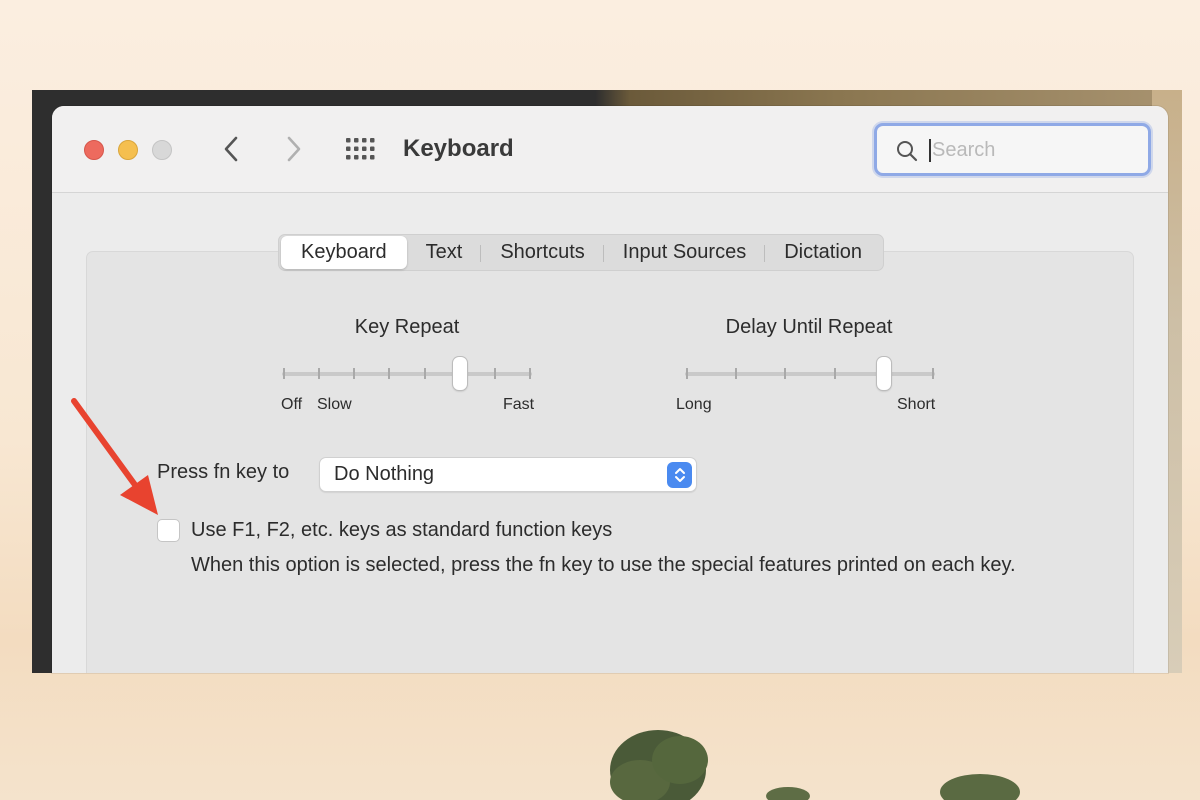  I want to click on search-icon, so click(907, 151).